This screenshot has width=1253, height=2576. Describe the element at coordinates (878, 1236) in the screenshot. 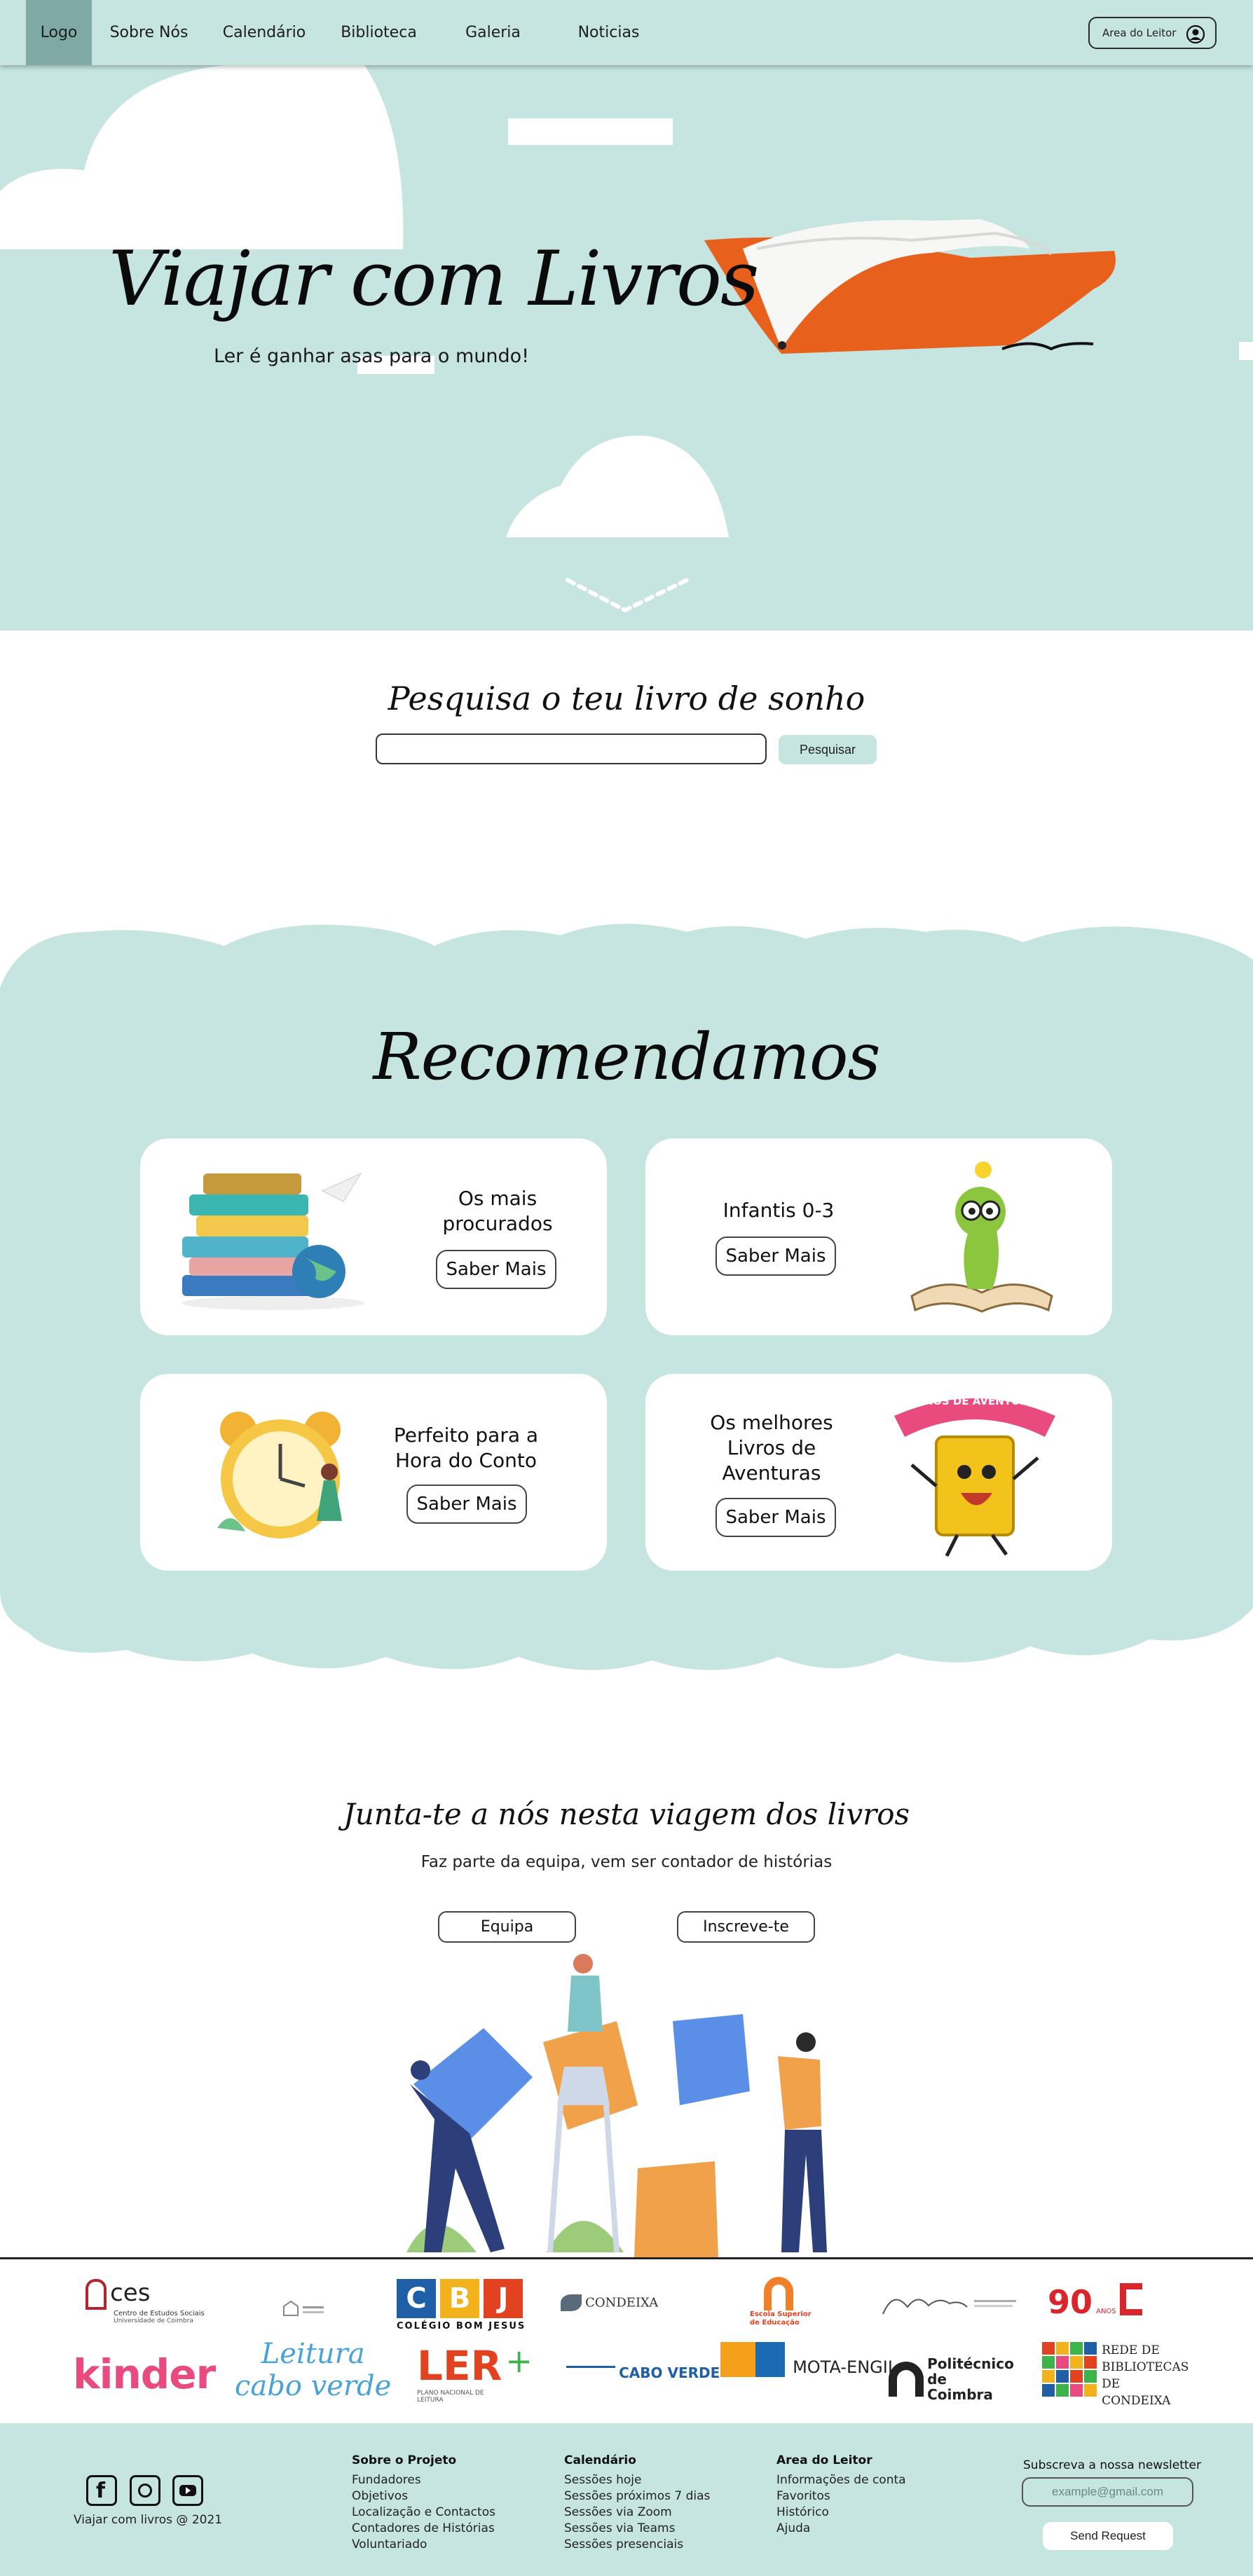

I see `recommend-card: Infantis 0-3 Saber Mais` at that location.